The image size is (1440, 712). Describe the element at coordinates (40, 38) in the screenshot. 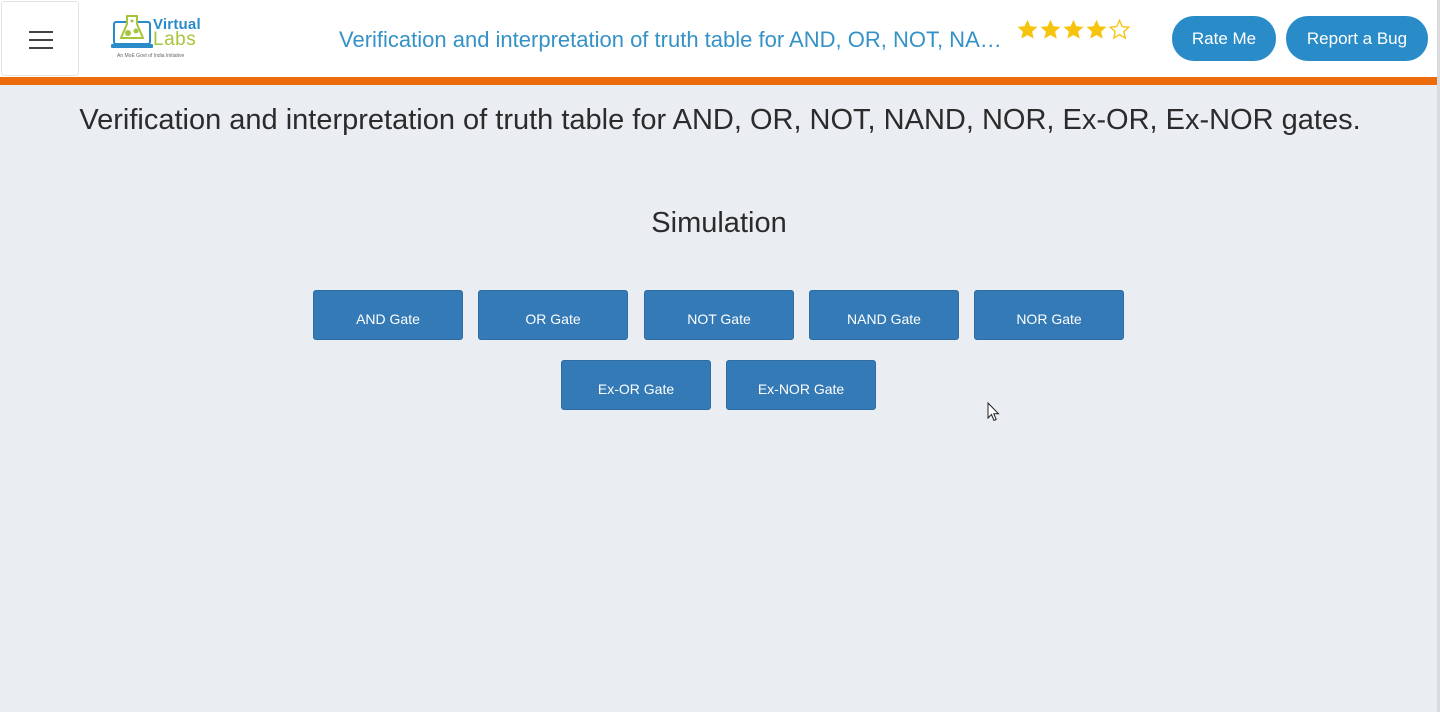

I see `hamburger-menu-button` at that location.